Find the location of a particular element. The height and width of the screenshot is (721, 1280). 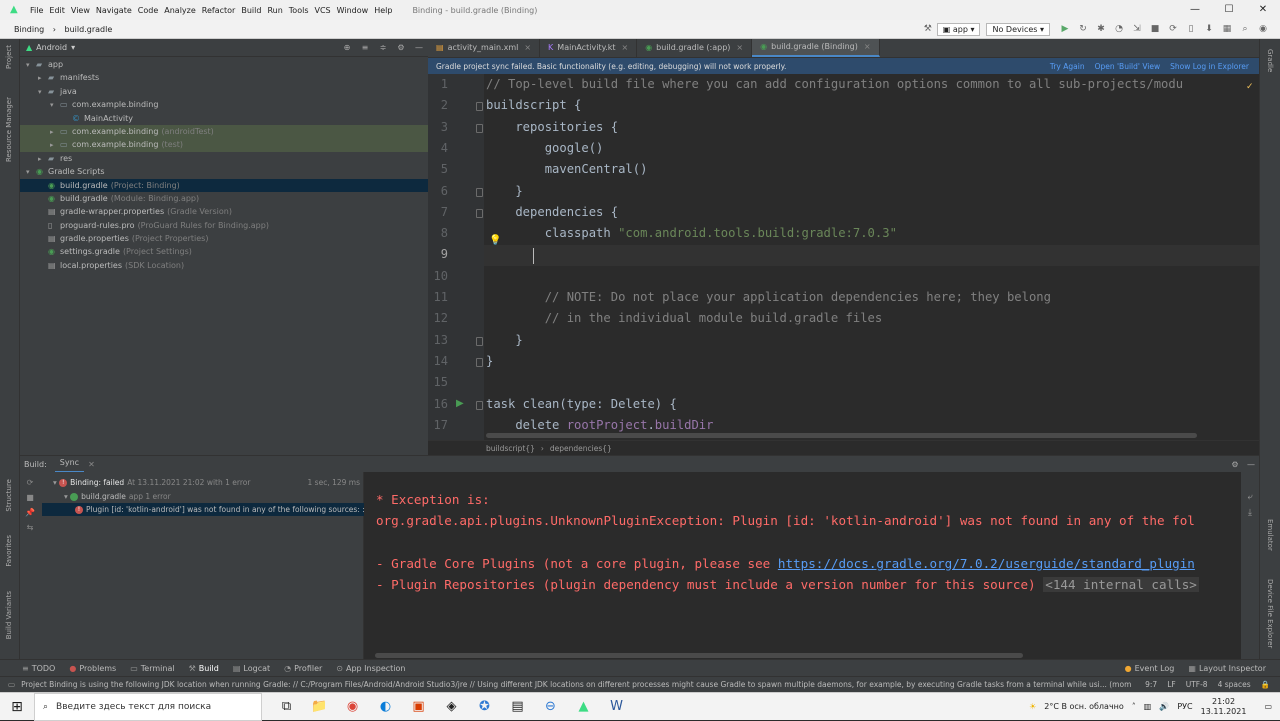

locate-icon: ⊕ is located at coordinates (347, 47).